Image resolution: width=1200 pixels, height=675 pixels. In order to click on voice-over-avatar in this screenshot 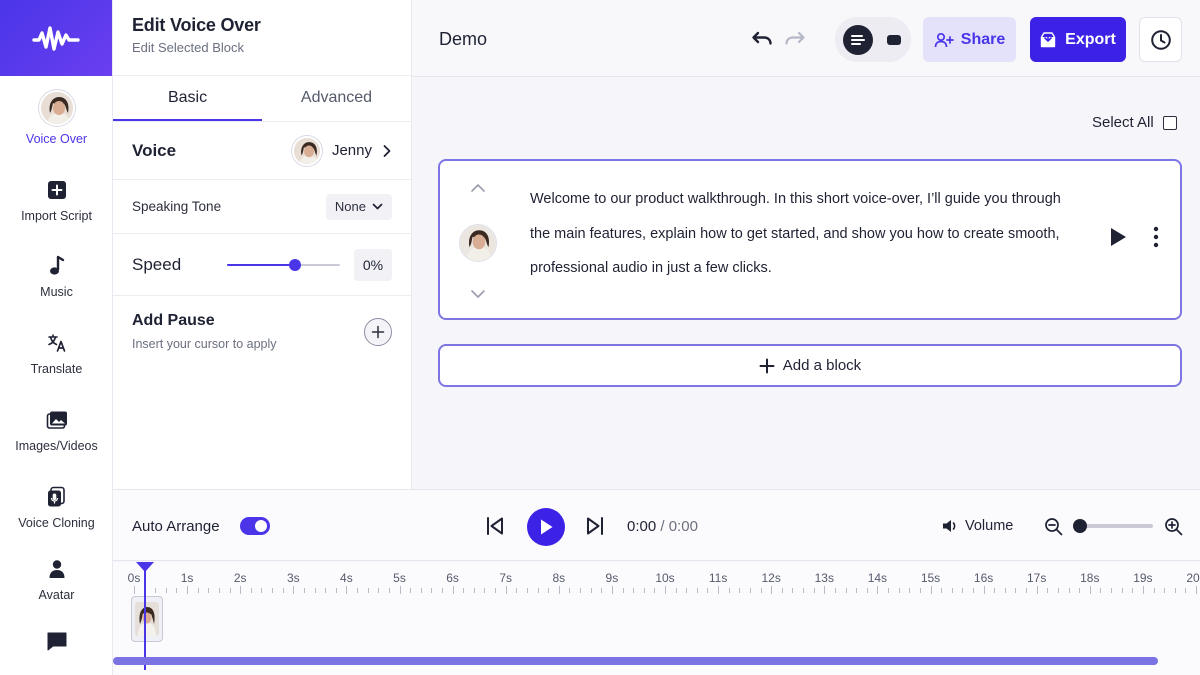, I will do `click(56, 108)`.